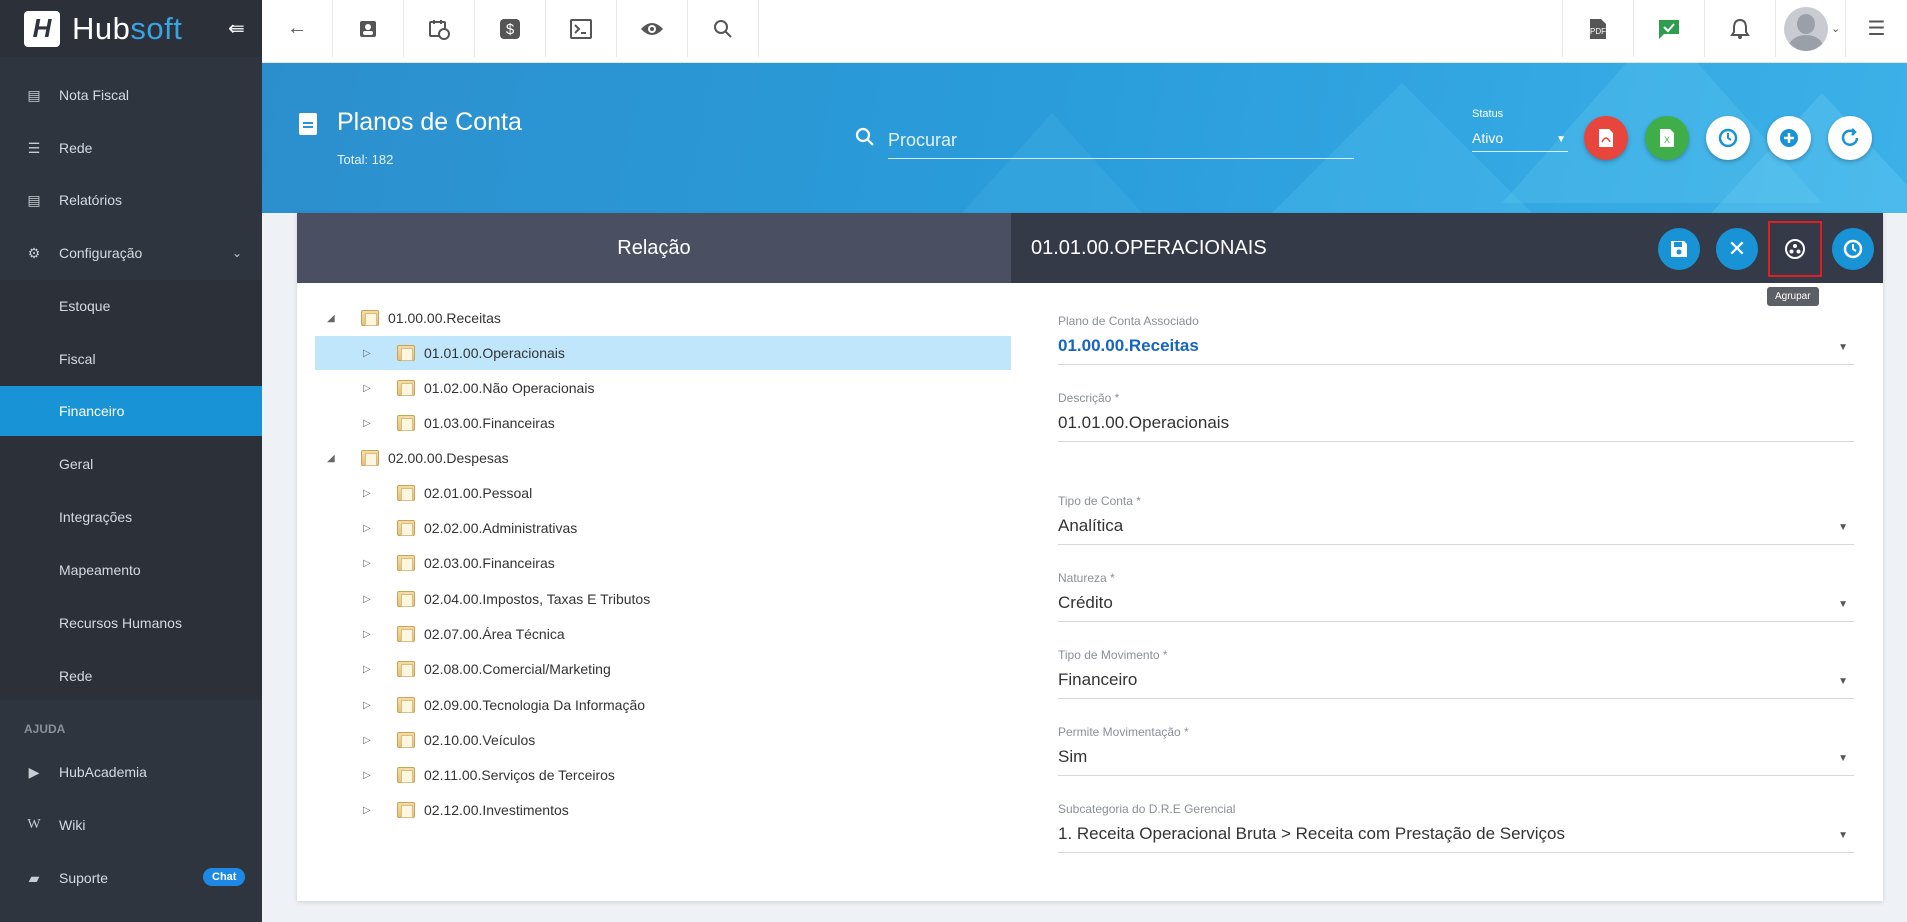 The image size is (1907, 922). I want to click on sidebar-item-suporte: ▰ Suporte Chat, so click(131, 878).